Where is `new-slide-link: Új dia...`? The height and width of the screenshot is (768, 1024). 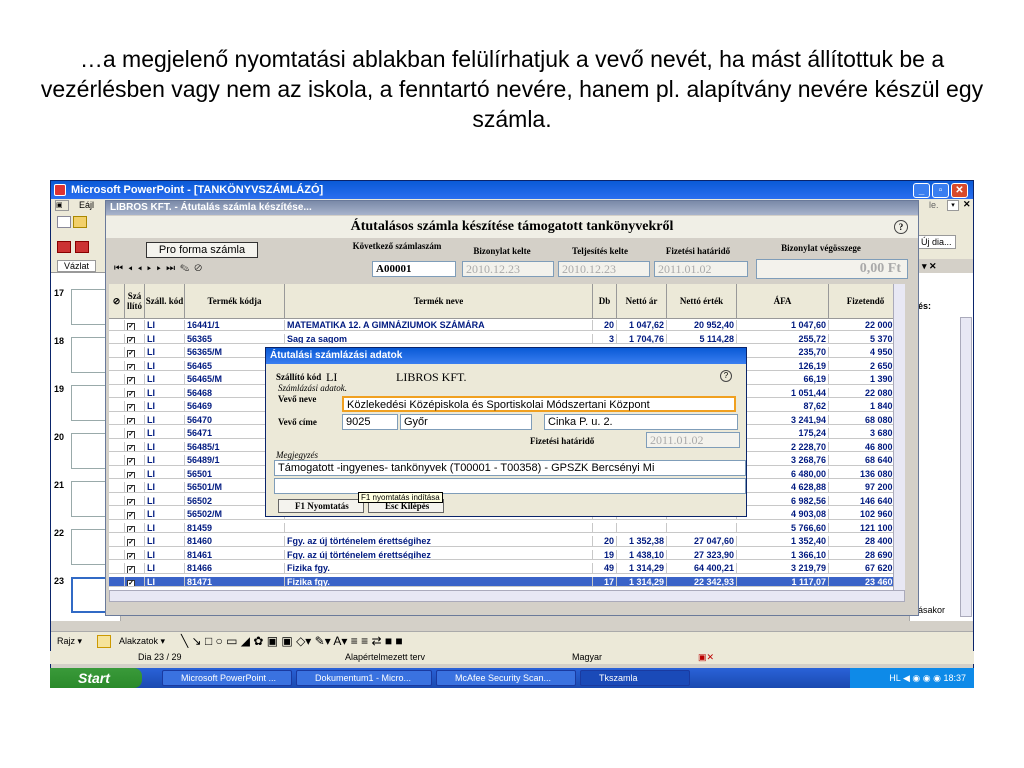
new-slide-link: Új dia... is located at coordinates (936, 242).